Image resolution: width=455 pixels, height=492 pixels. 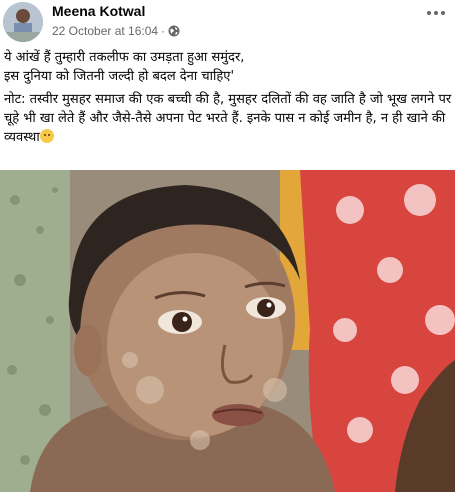 I want to click on globe-icon, so click(x=174, y=31).